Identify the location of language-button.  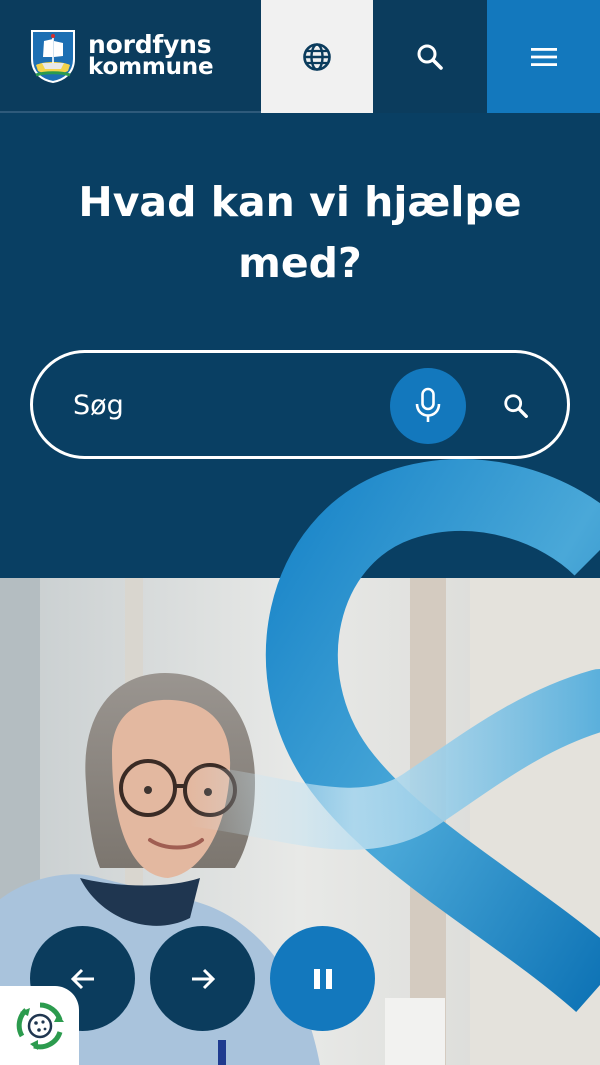
(317, 56).